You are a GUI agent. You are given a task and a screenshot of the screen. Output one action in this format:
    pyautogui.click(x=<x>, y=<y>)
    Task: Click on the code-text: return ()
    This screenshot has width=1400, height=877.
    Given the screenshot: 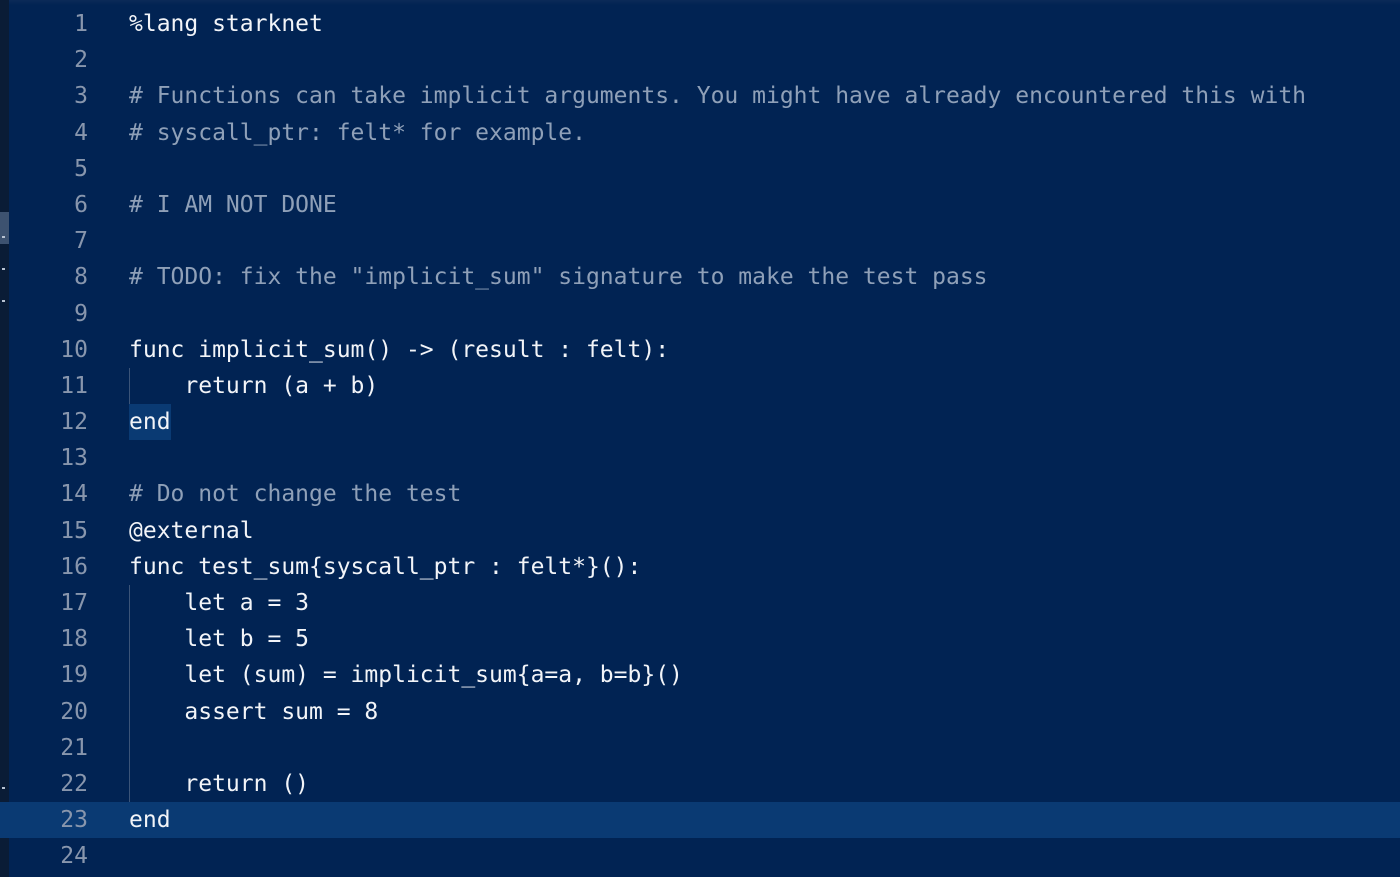 What is the action you would take?
    pyautogui.click(x=219, y=783)
    